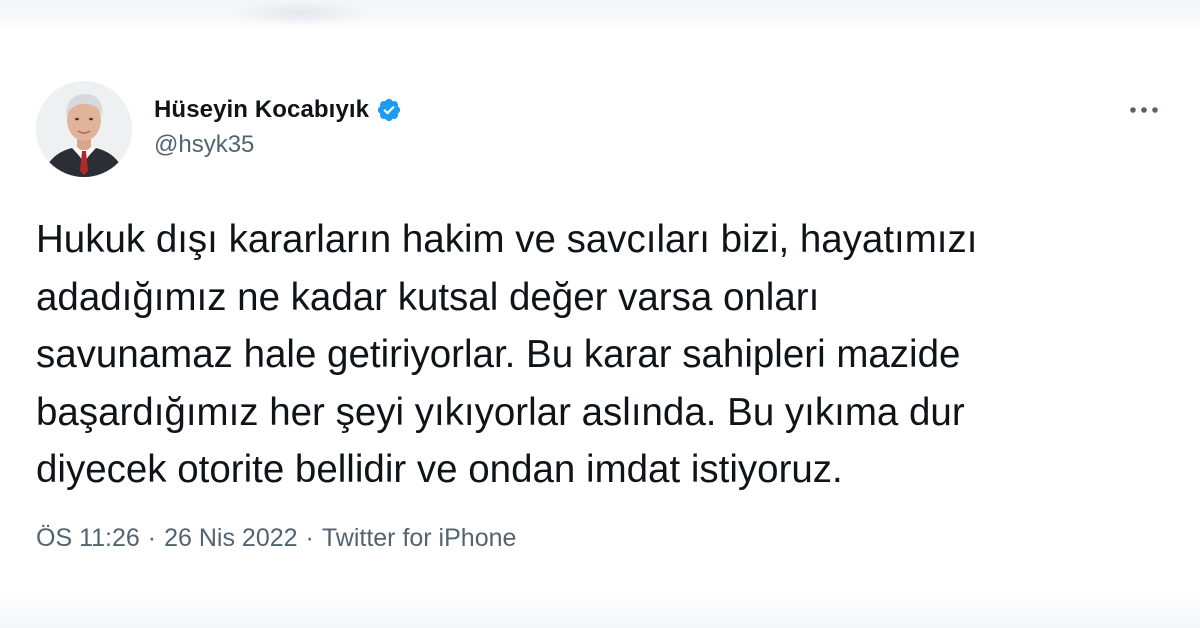 This screenshot has width=1200, height=628. I want to click on tweet-metadata: ÖS 11:26 · 26 Nis 2022 · Twitter for iPhone, so click(276, 538).